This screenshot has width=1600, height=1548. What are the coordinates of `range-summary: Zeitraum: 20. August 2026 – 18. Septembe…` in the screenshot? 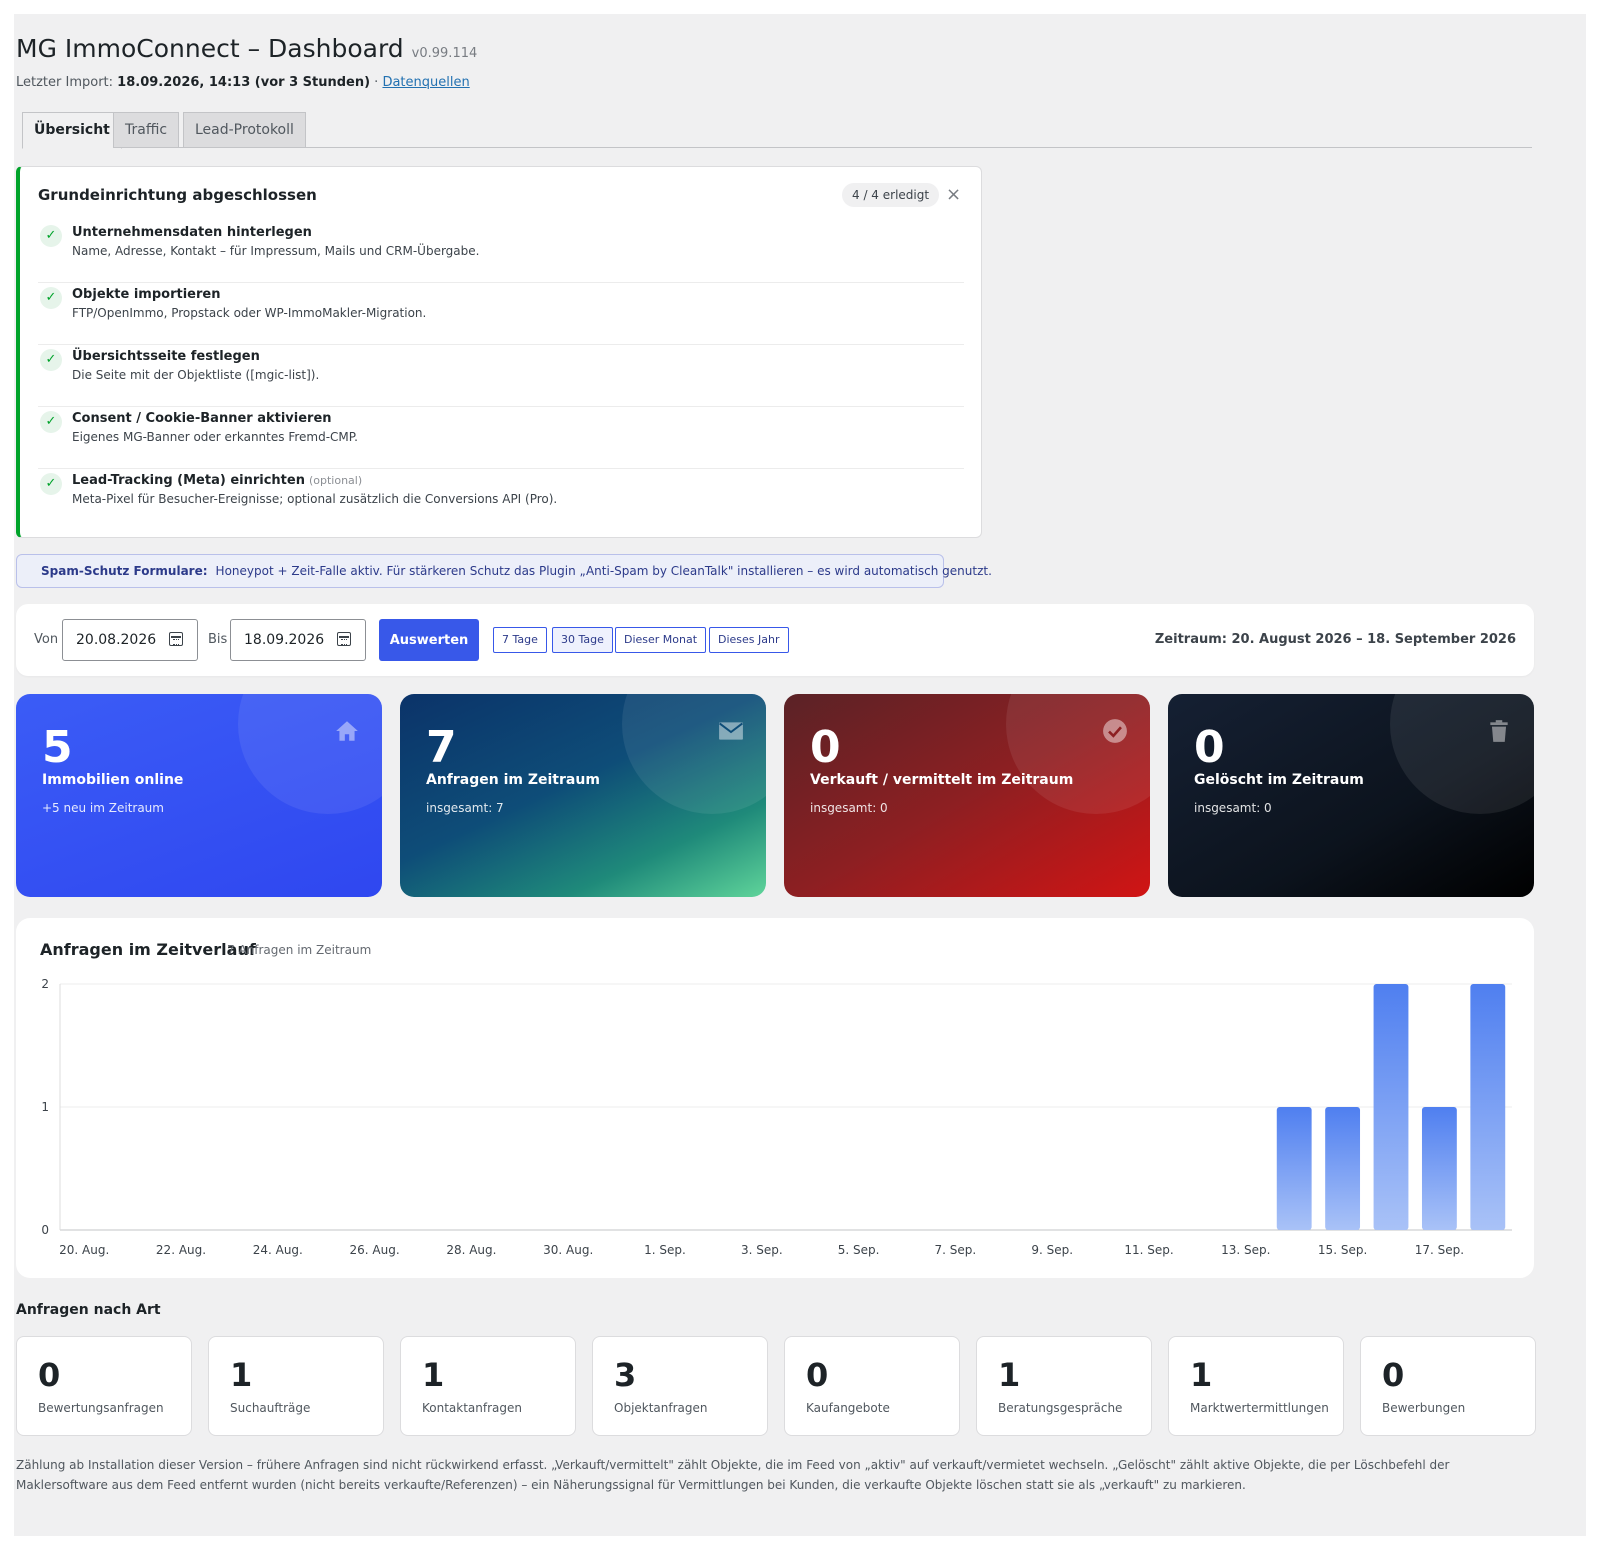 It's located at (1335, 639).